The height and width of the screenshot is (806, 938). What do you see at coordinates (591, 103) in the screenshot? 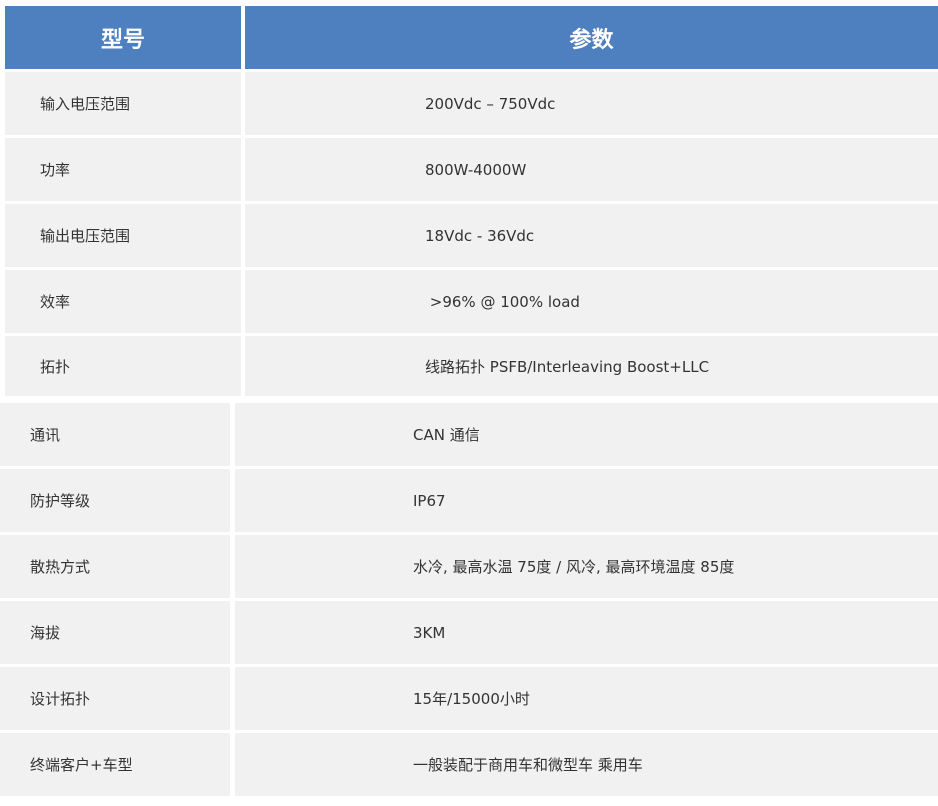
I see `row-value: 200Vdc – 750Vdc` at bounding box center [591, 103].